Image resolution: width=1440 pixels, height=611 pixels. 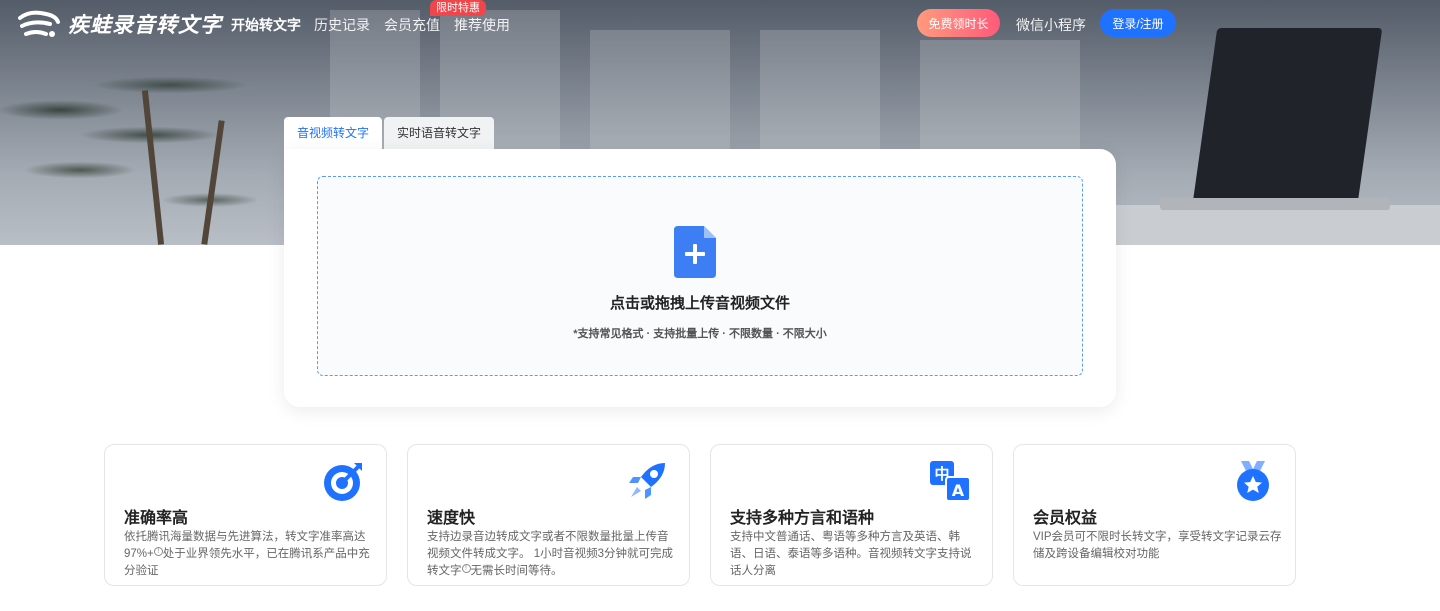 What do you see at coordinates (1051, 25) in the screenshot?
I see `wechat-mini-program-link: 微信小程序` at bounding box center [1051, 25].